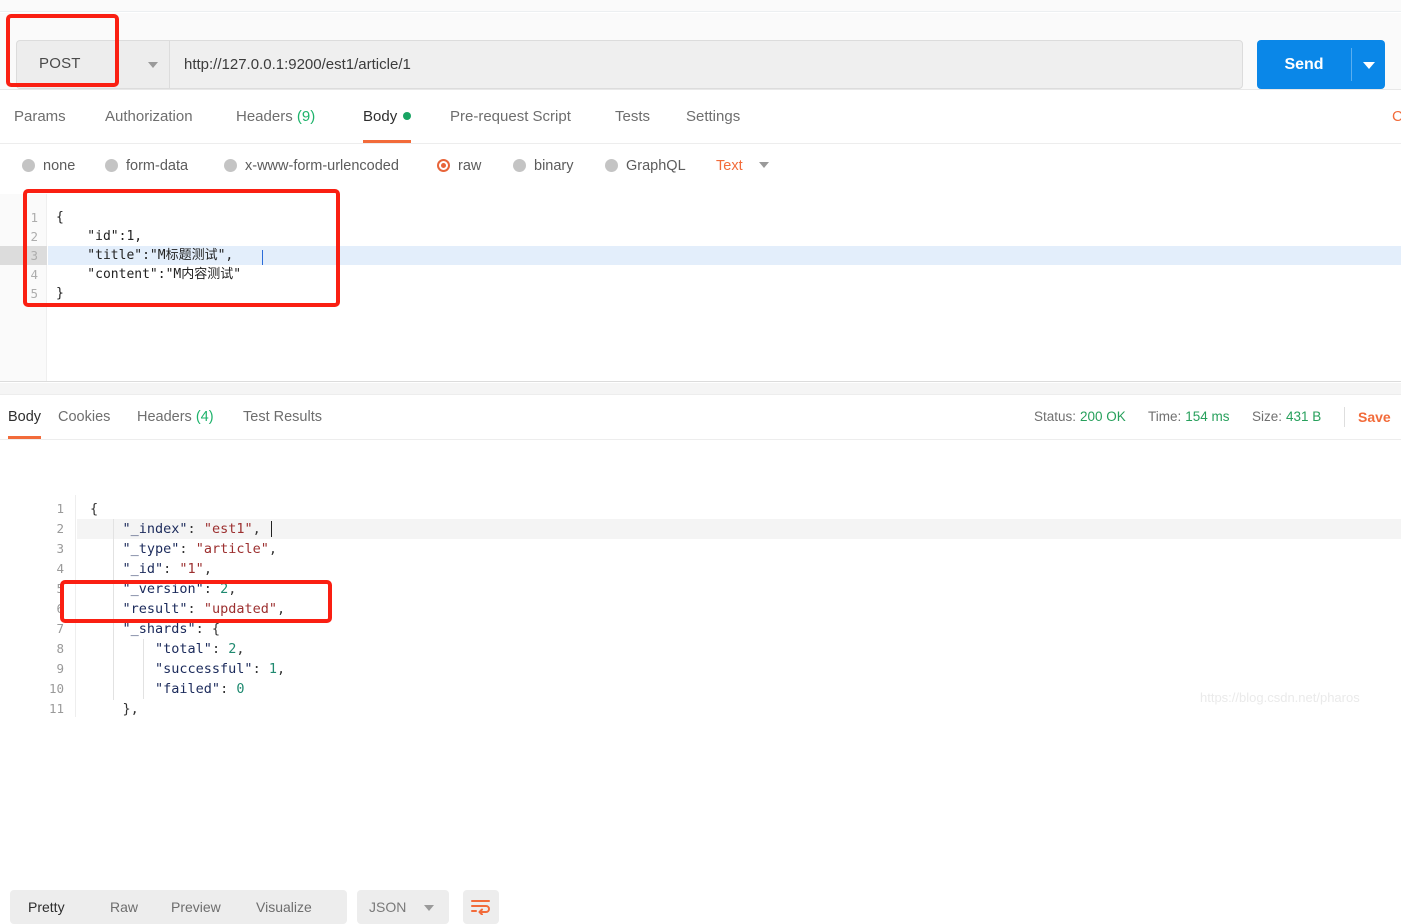 This screenshot has height=924, width=1401. I want to click on response-body-line: "result": "updated",, so click(204, 609).